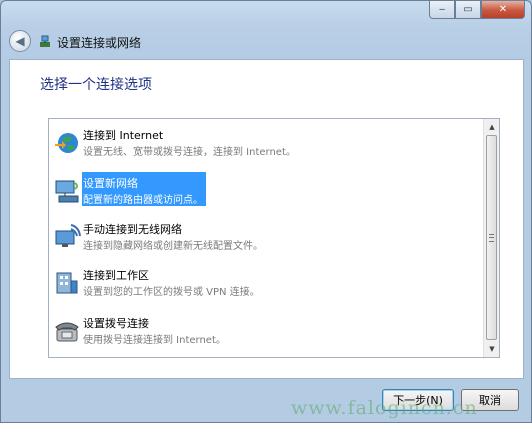 The width and height of the screenshot is (532, 423). Describe the element at coordinates (67, 191) in the screenshot. I see `router-setup-icon` at that location.